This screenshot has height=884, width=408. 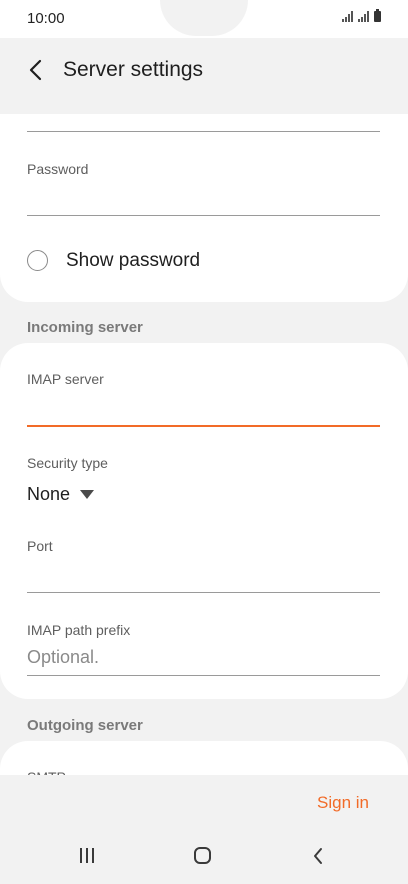 What do you see at coordinates (63, 657) in the screenshot?
I see `imap-path-prefix-field: Optional.` at bounding box center [63, 657].